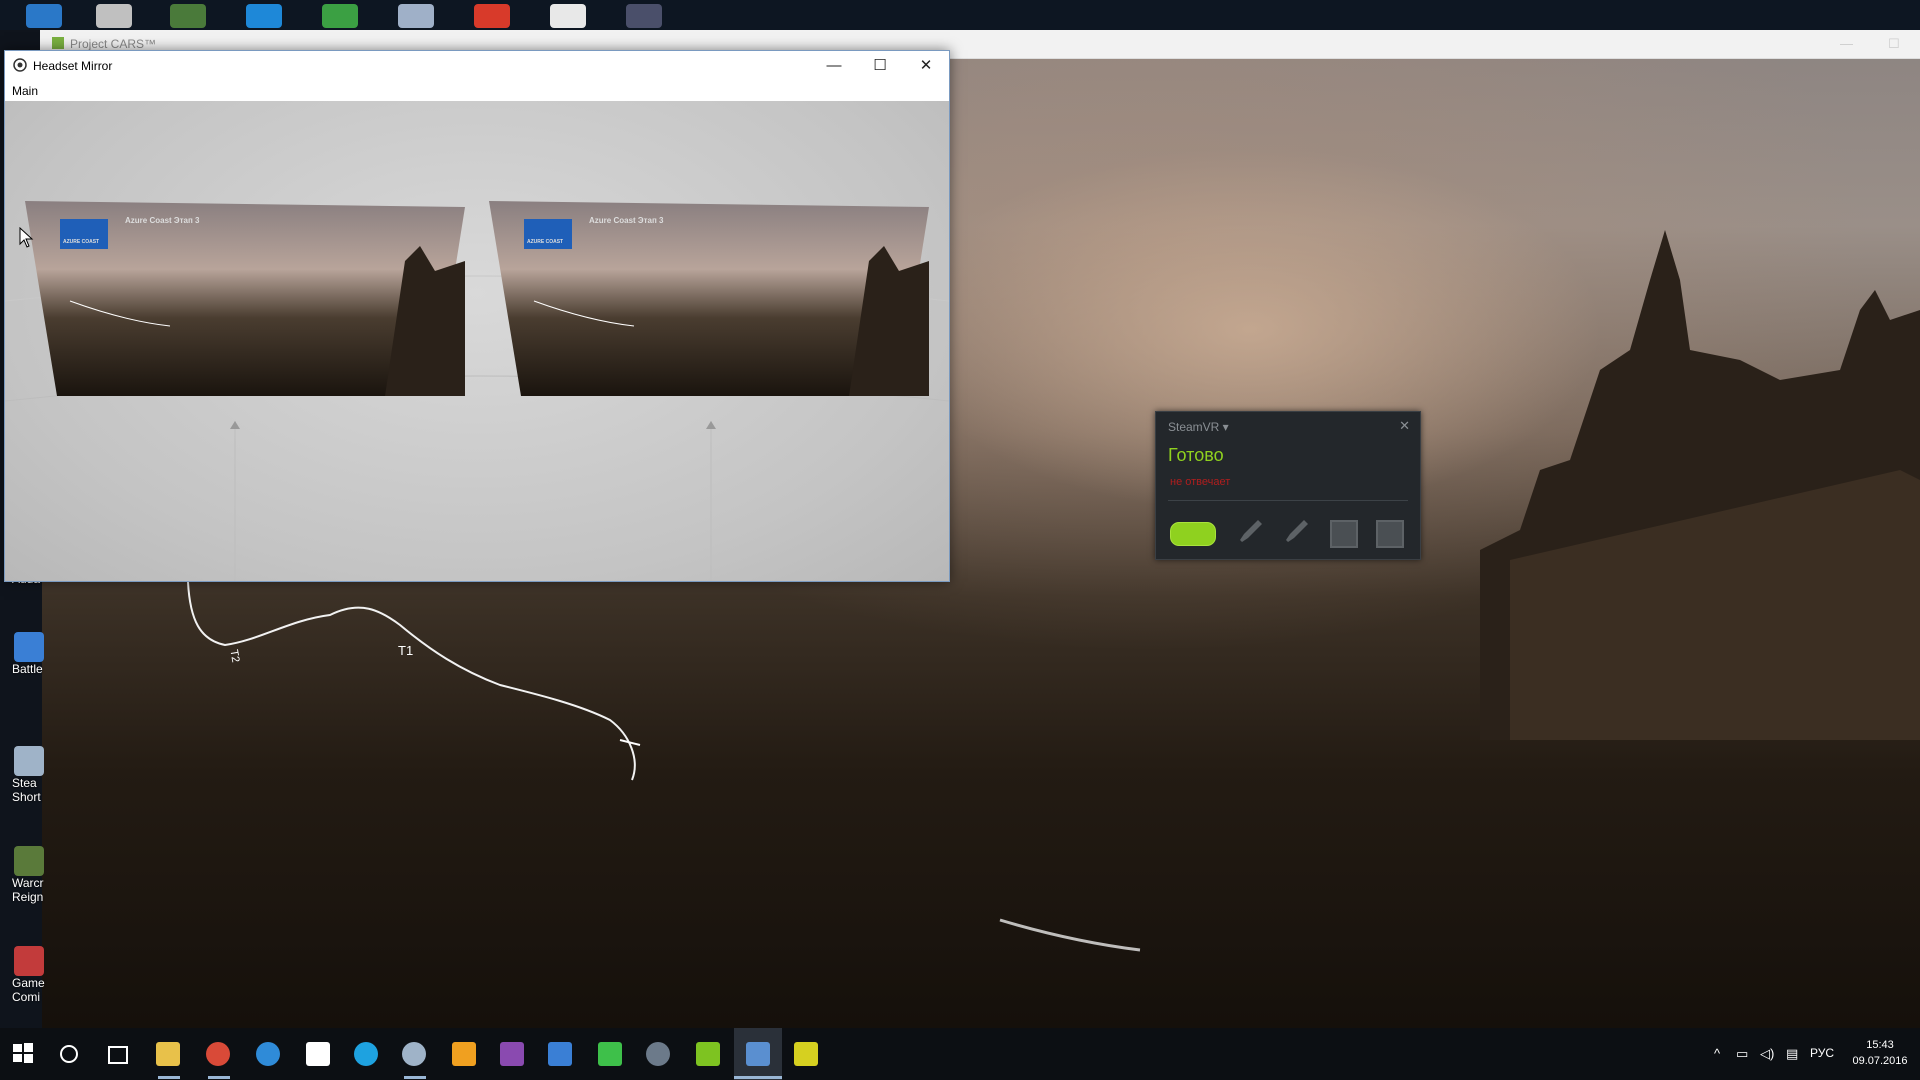 Image resolution: width=1920 pixels, height=1080 pixels. I want to click on taskbar: ^ ▭ ◁) ▤ РУС 15:43 09.07.2016, so click(960, 1054).